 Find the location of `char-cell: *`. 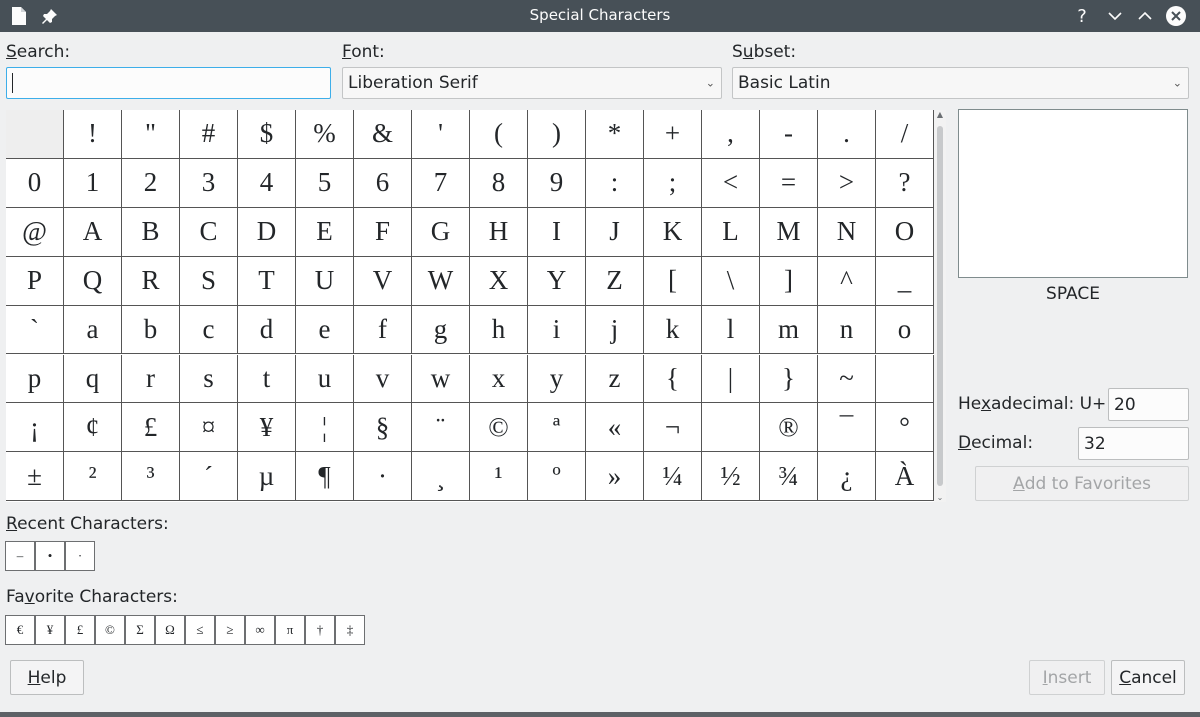

char-cell: * is located at coordinates (615, 134).